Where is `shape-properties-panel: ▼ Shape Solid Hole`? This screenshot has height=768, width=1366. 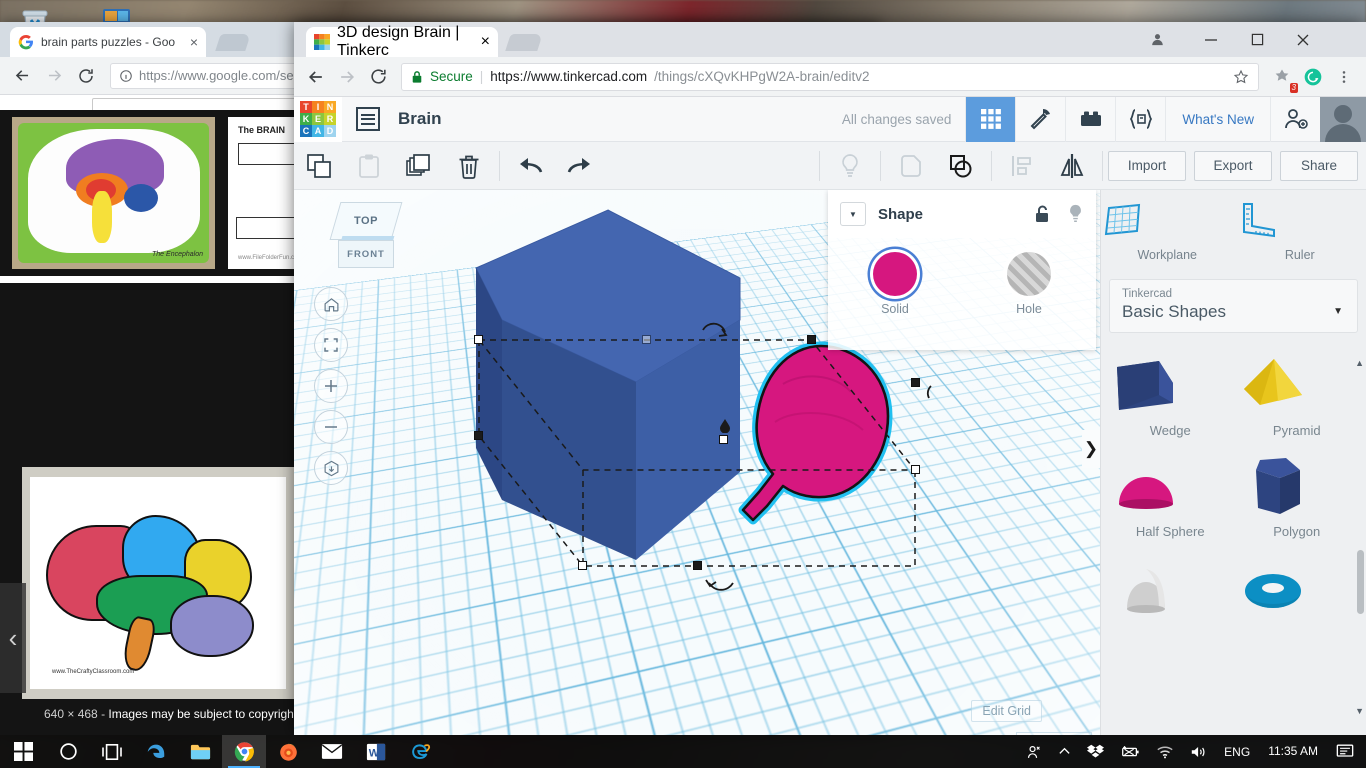 shape-properties-panel: ▼ Shape Solid Hole is located at coordinates (962, 270).